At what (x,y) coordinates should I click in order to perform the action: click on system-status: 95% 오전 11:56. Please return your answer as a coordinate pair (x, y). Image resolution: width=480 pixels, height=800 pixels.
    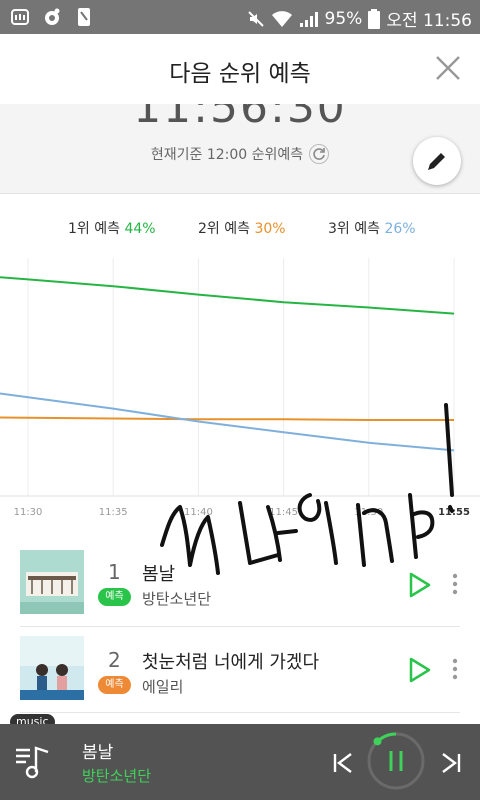
    Looking at the image, I should click on (359, 18).